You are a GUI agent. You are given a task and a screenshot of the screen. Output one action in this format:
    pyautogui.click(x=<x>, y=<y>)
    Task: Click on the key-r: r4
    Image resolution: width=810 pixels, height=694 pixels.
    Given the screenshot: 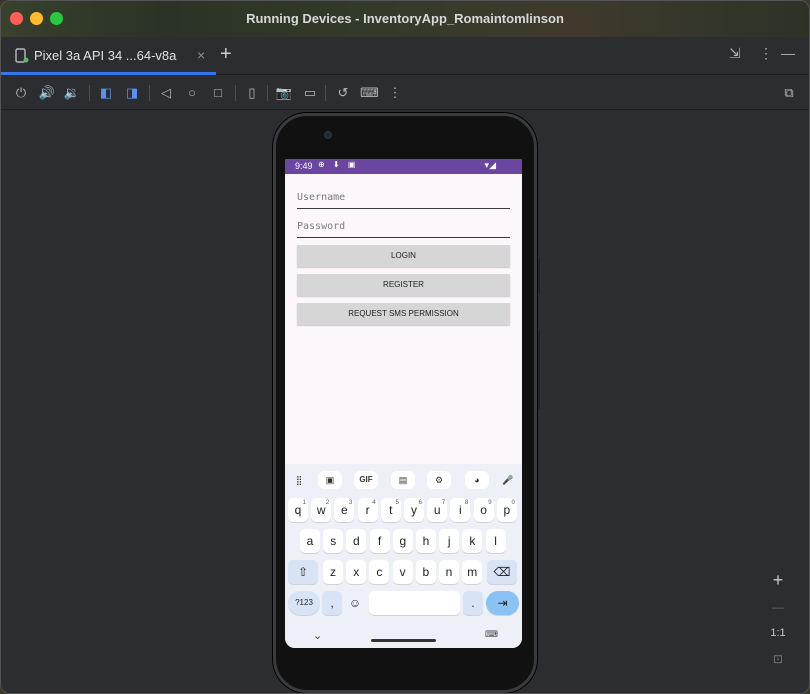 What is the action you would take?
    pyautogui.click(x=367, y=510)
    